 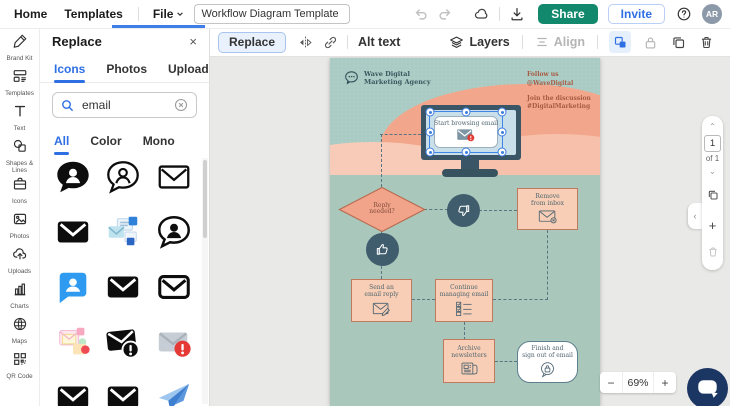 I want to click on page-up-chevron-icon: ⌃, so click(x=712, y=127).